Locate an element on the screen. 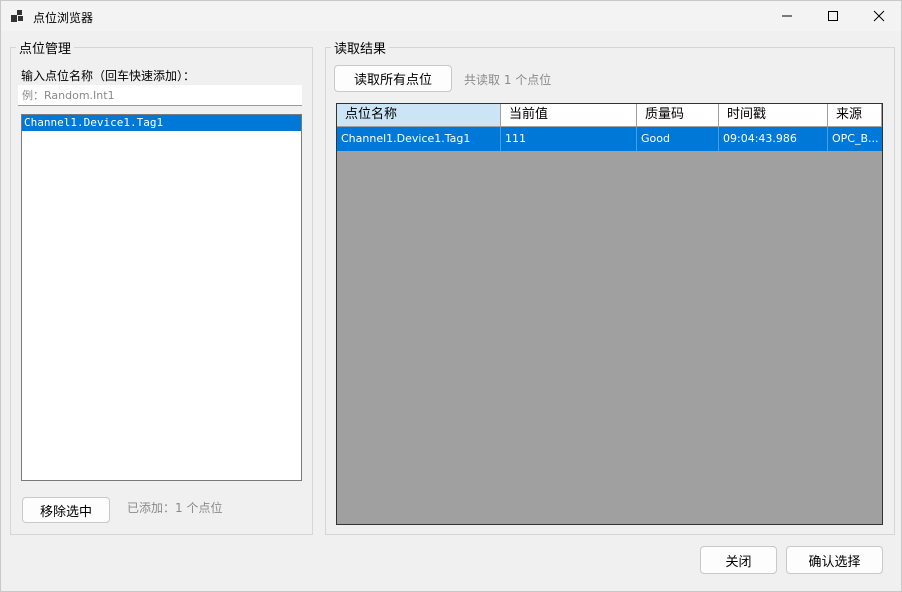  minimize-icon is located at coordinates (787, 16).